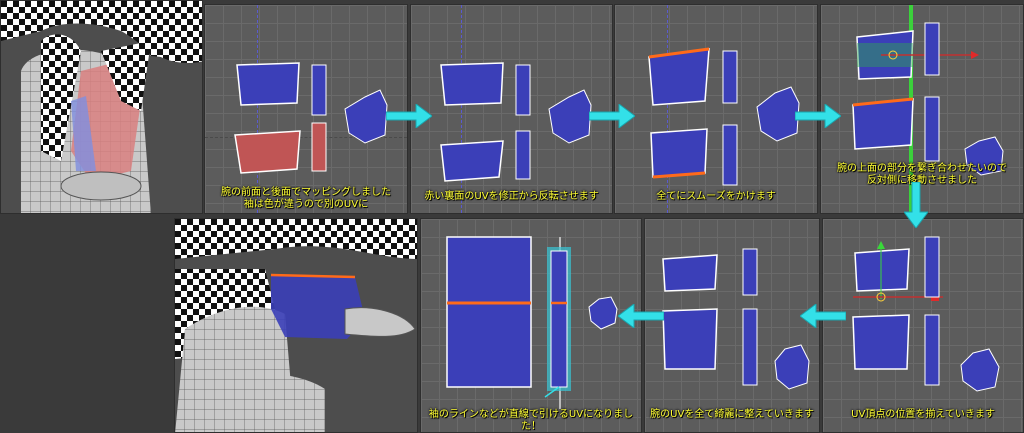  Describe the element at coordinates (881, 245) in the screenshot. I see `move-manipulator-icon` at that location.